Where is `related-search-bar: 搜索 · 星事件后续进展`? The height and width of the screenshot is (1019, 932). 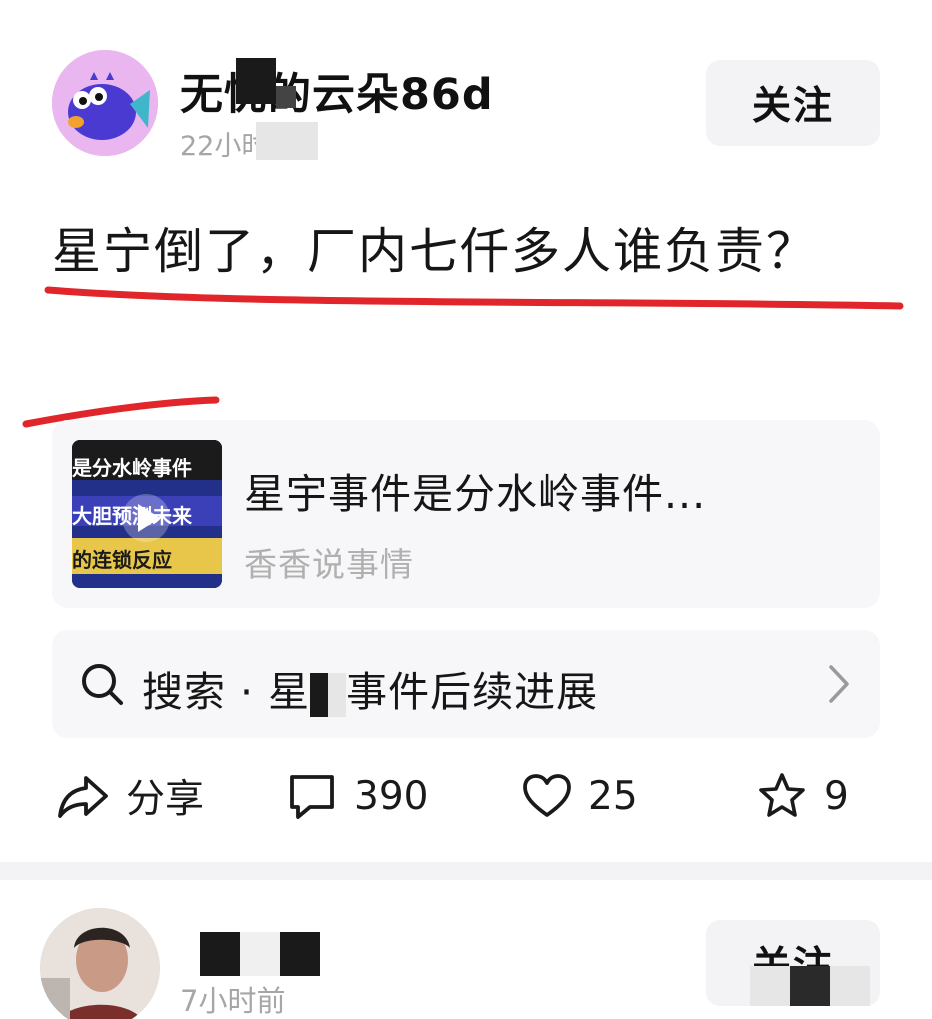
related-search-bar: 搜索 · 星事件后续进展 is located at coordinates (466, 684).